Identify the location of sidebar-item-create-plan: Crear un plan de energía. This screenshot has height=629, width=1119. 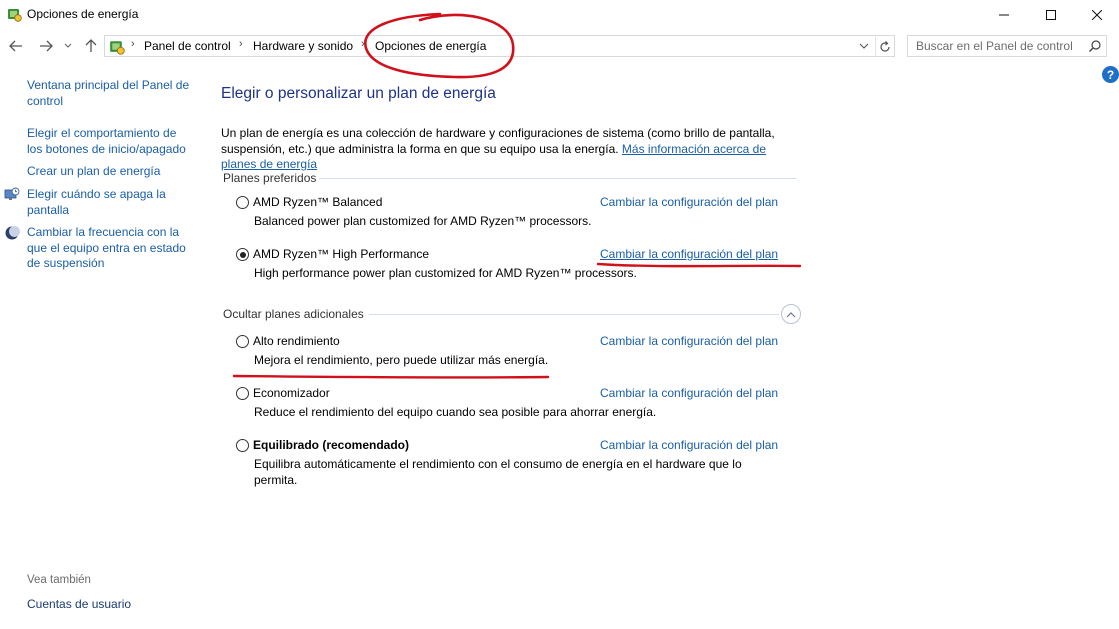
(109, 172).